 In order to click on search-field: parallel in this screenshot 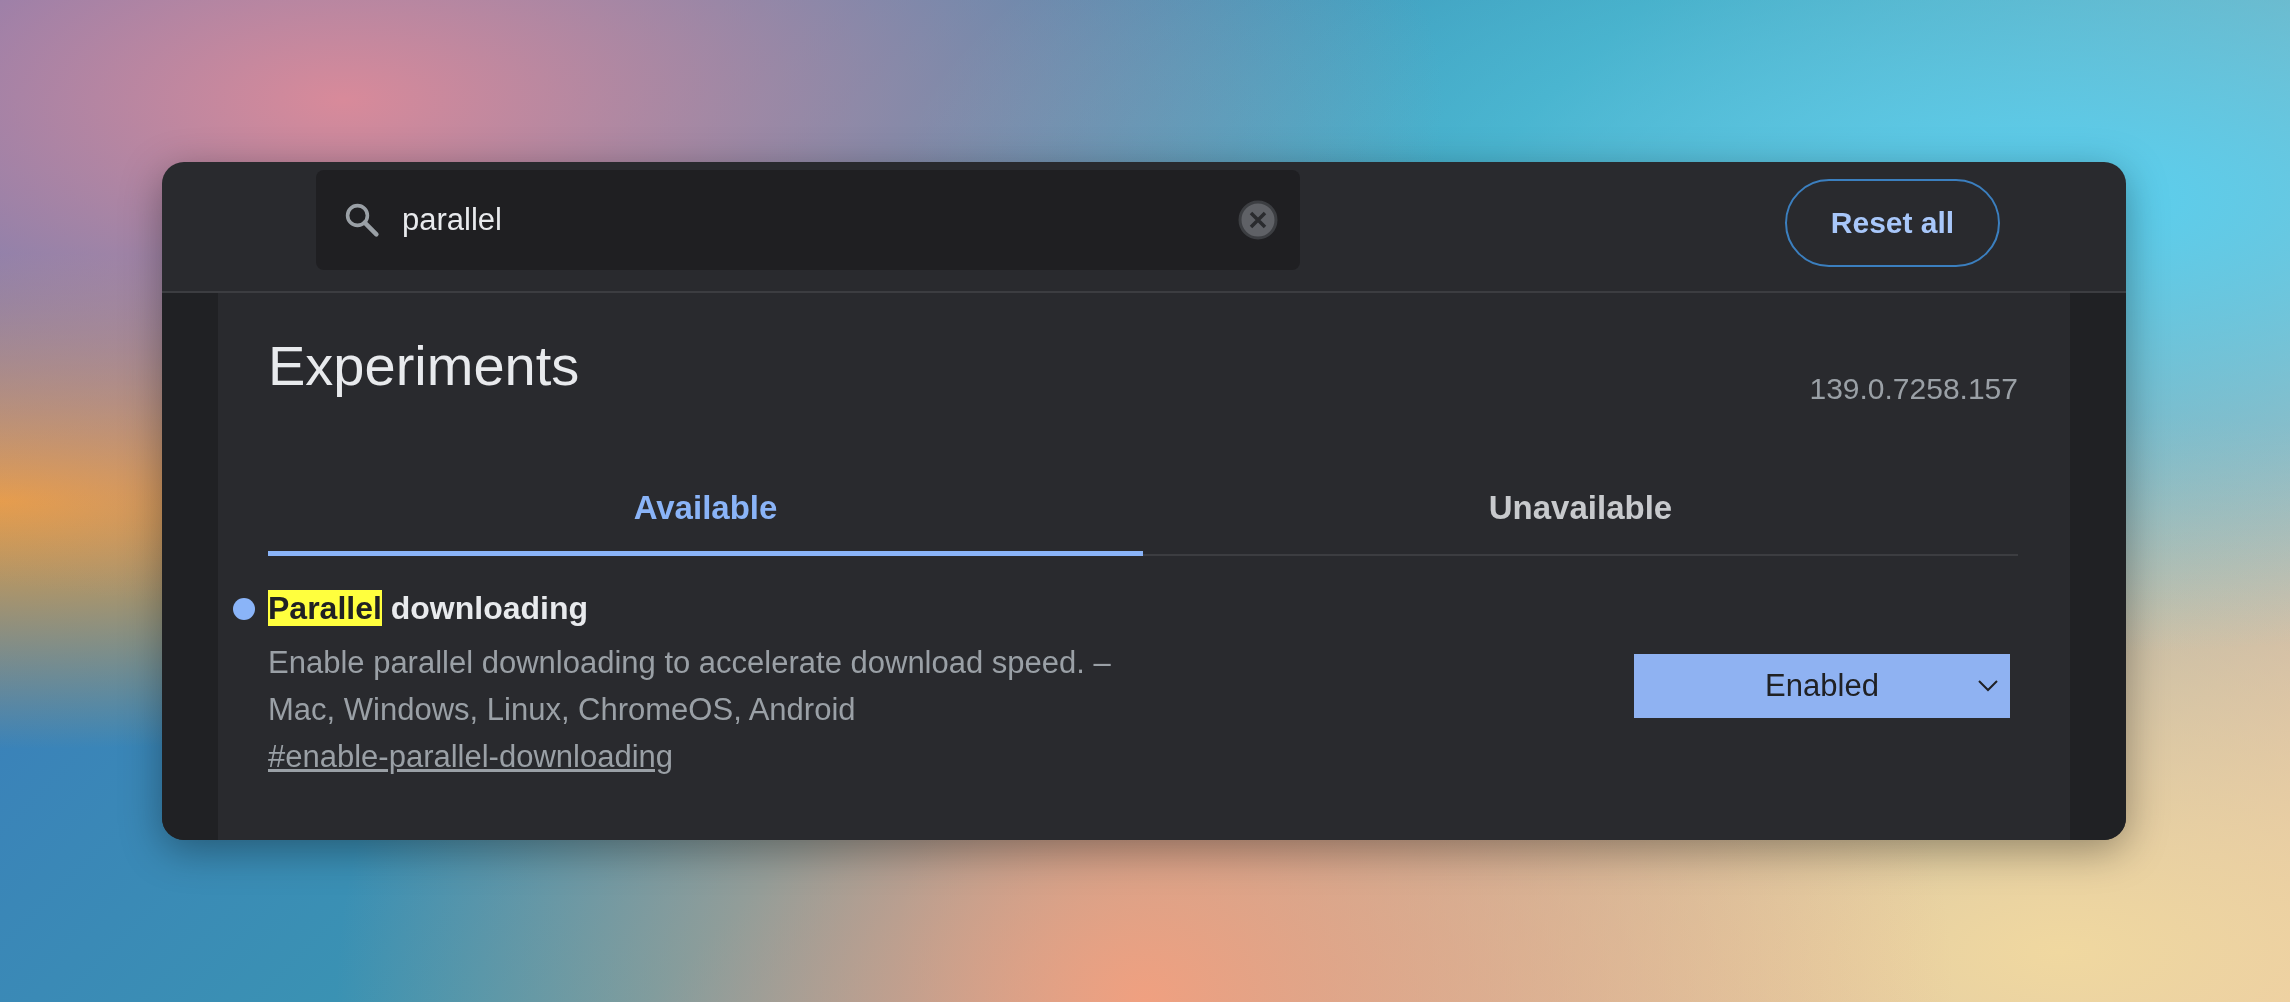, I will do `click(808, 219)`.